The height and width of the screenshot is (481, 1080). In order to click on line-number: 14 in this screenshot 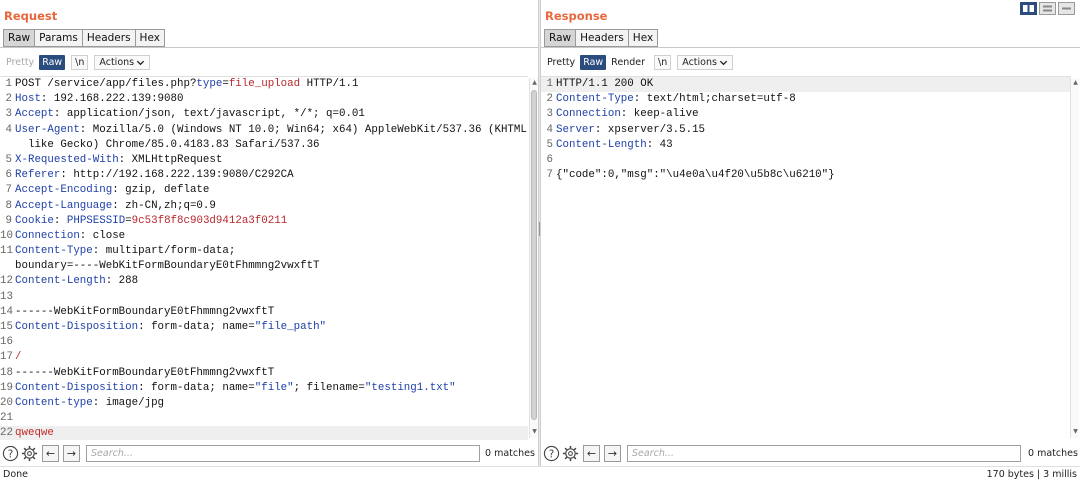, I will do `click(6, 311)`.